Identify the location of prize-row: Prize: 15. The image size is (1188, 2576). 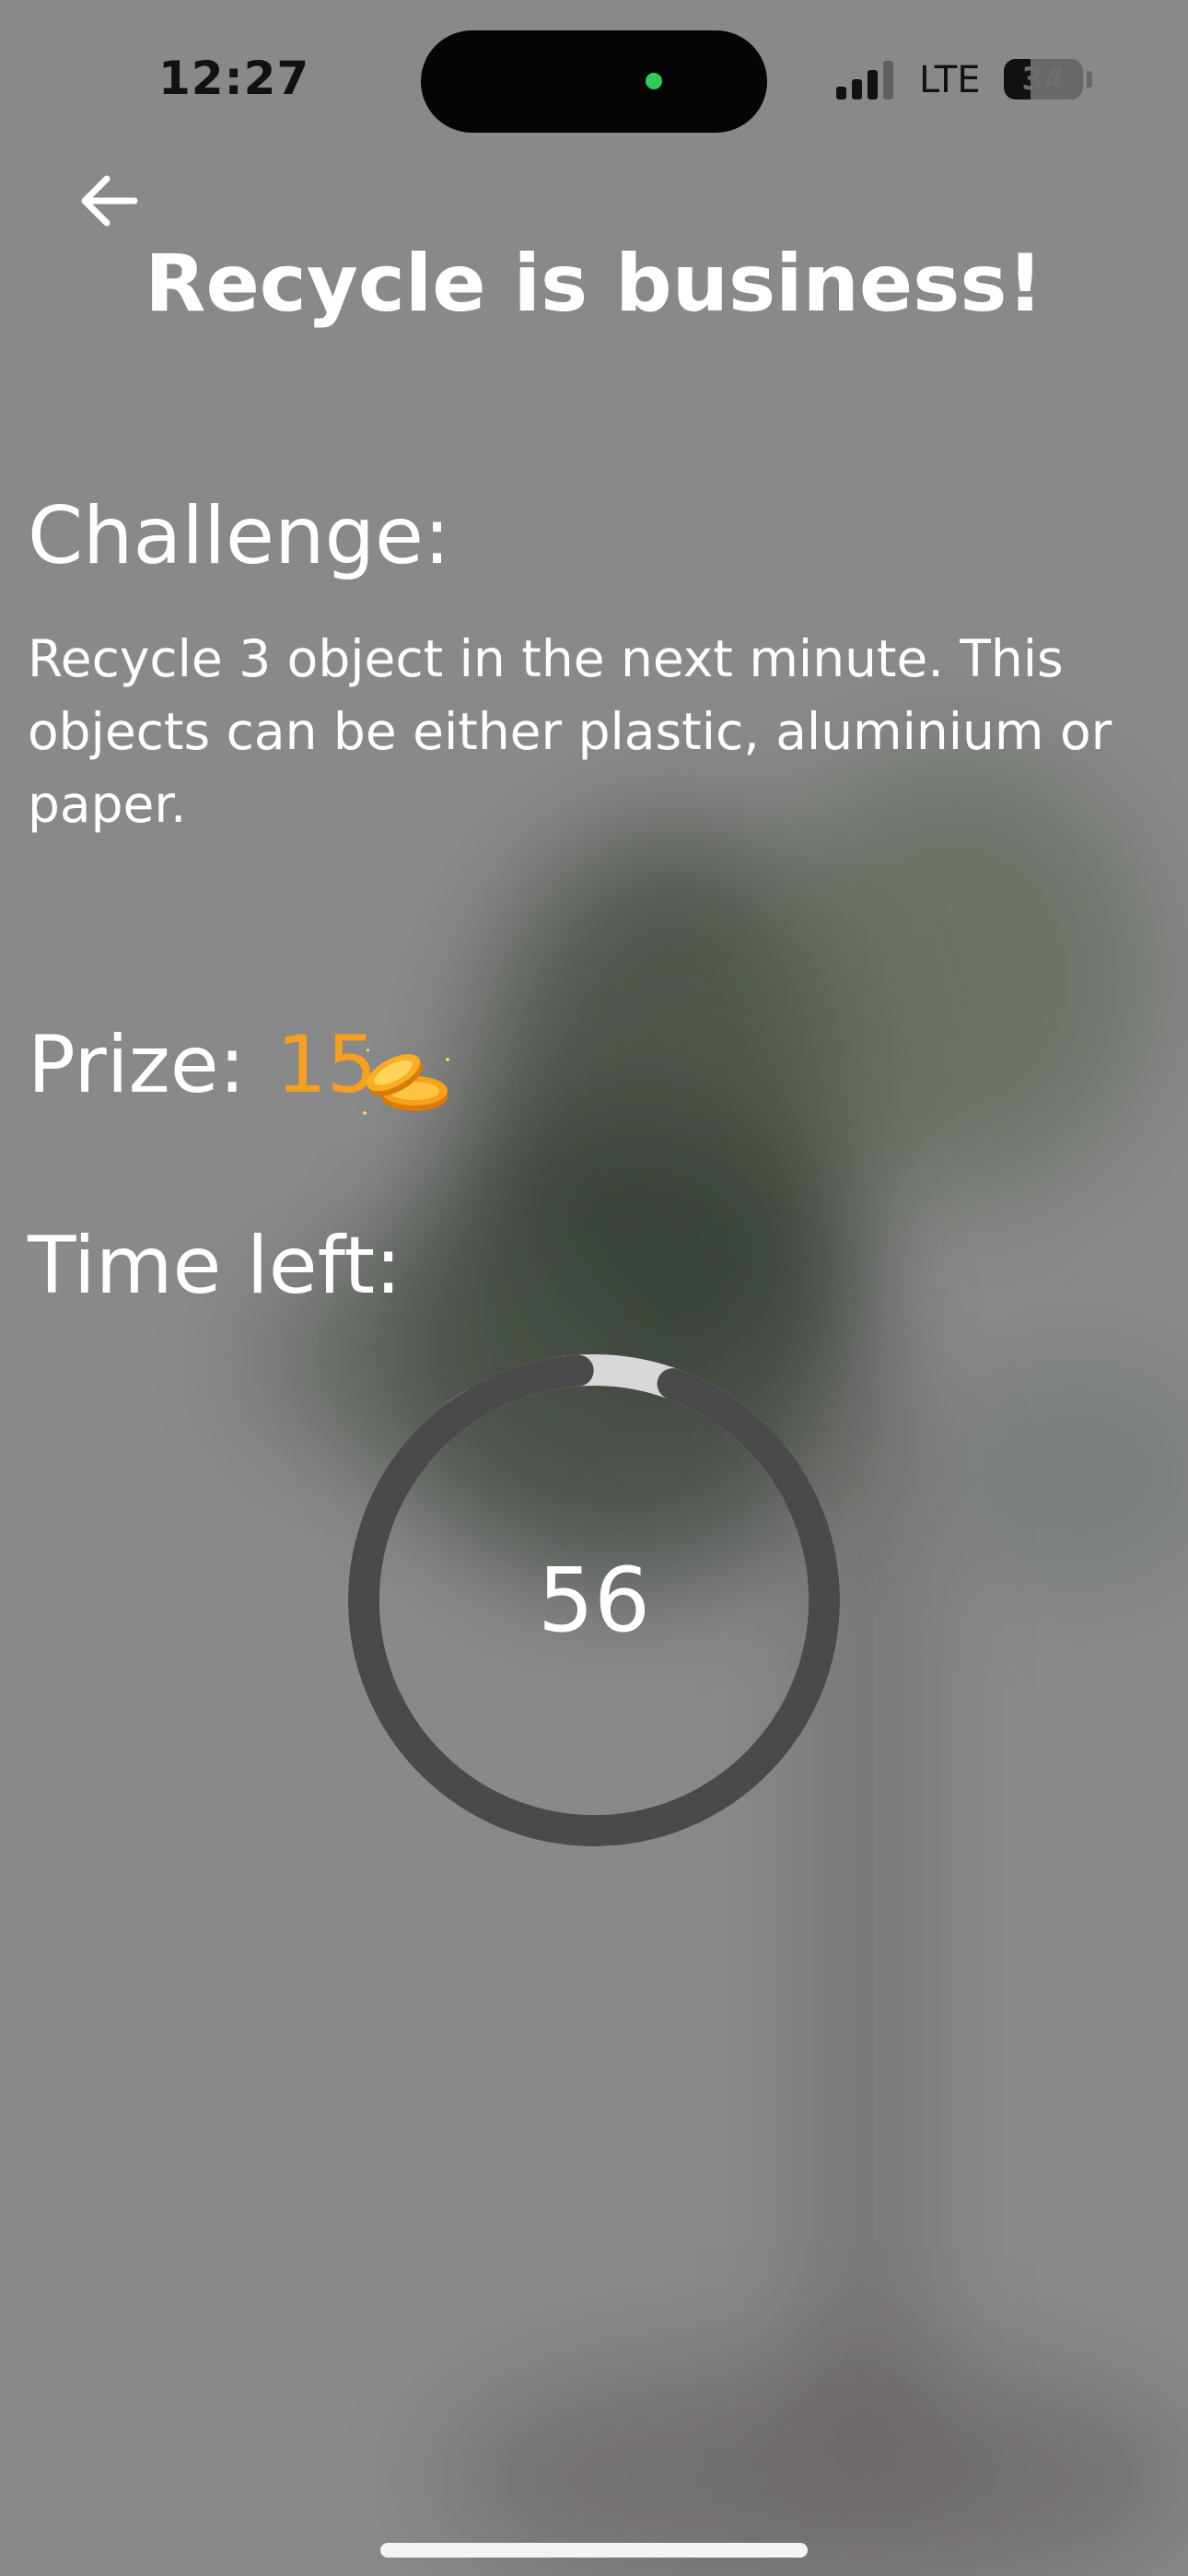
(202, 1065).